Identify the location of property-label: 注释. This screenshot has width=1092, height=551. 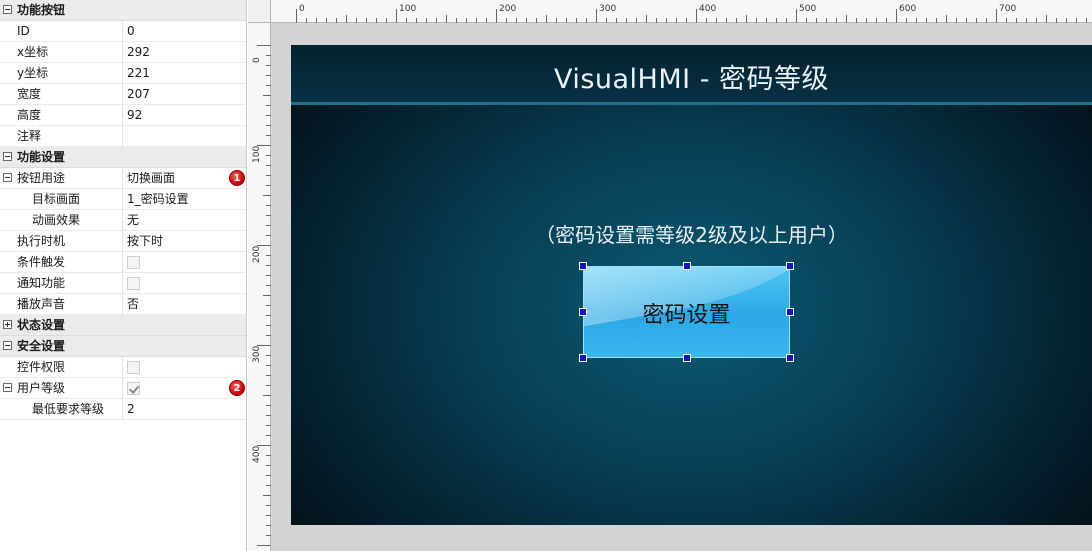
(61, 136).